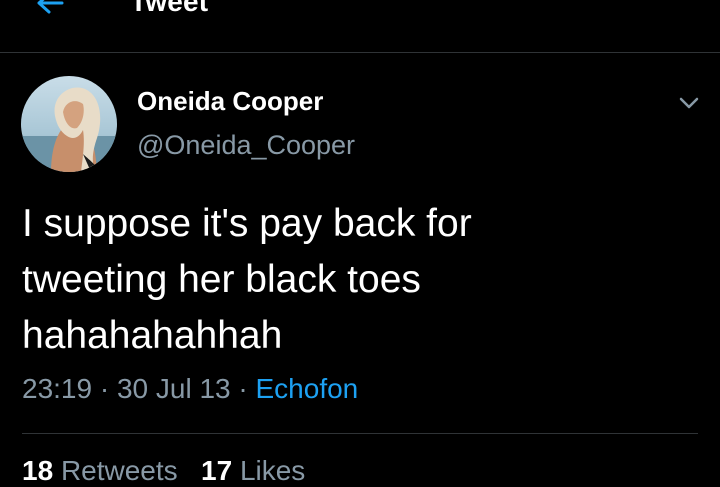 The height and width of the screenshot is (487, 720). Describe the element at coordinates (360, 433) in the screenshot. I see `divider` at that location.